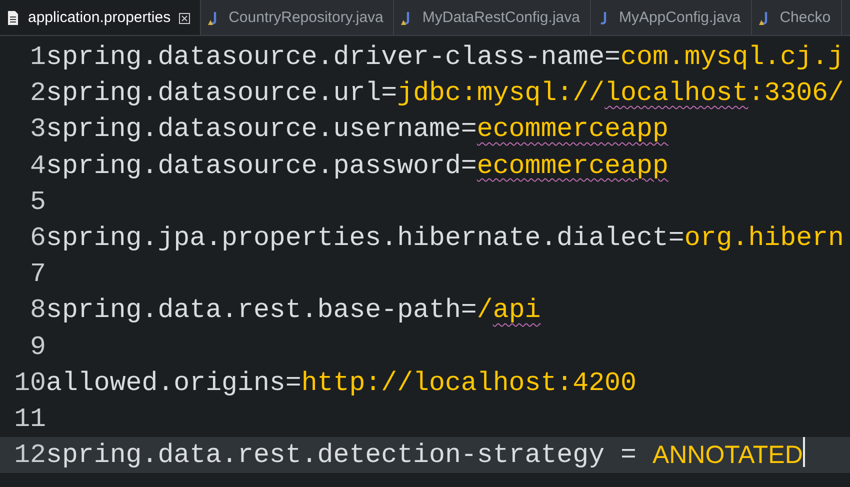 The width and height of the screenshot is (850, 487). I want to click on property-value: /api, so click(508, 311).